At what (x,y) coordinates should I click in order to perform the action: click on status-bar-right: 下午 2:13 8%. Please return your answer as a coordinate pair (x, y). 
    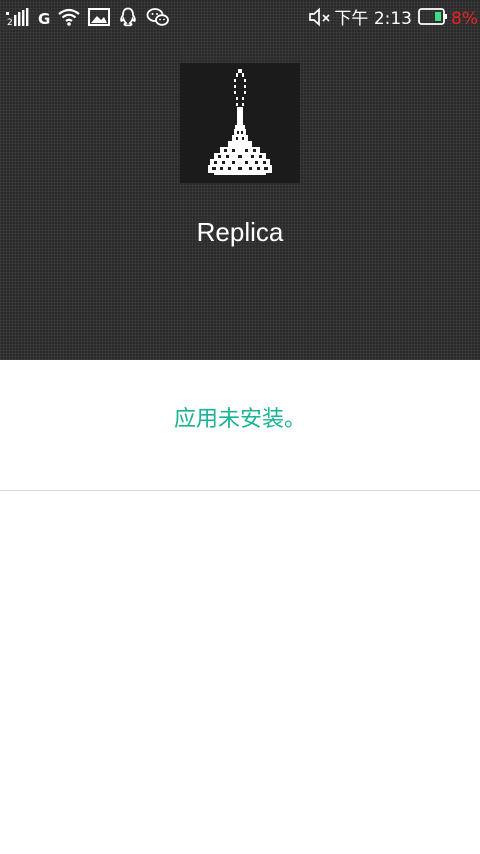
    Looking at the image, I should click on (393, 19).